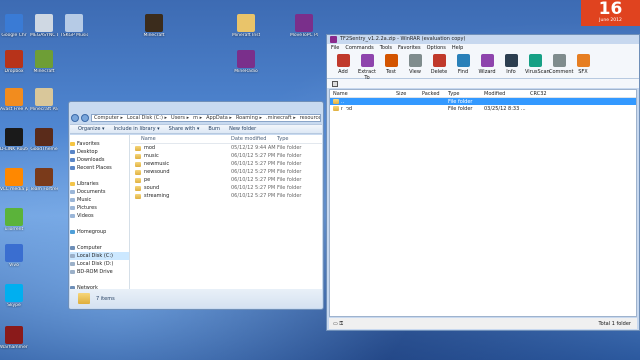 This screenshot has width=640, height=360. I want to click on nav-item: Local Disk (C:), so click(99, 256).